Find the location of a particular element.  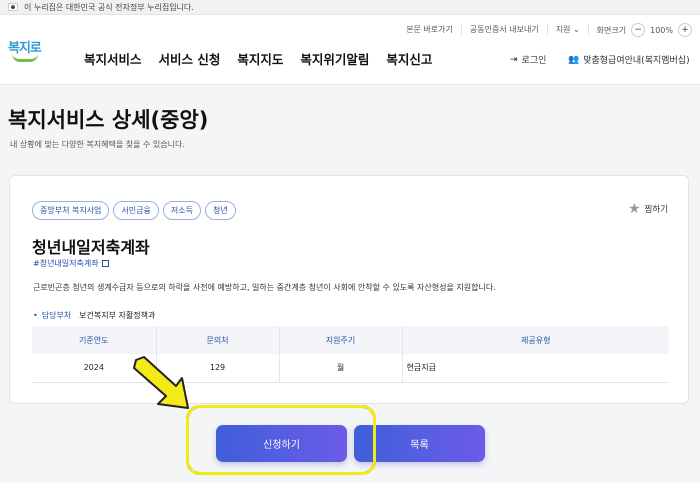

table-row: 2024 129 월 현금지급 is located at coordinates (350, 368).